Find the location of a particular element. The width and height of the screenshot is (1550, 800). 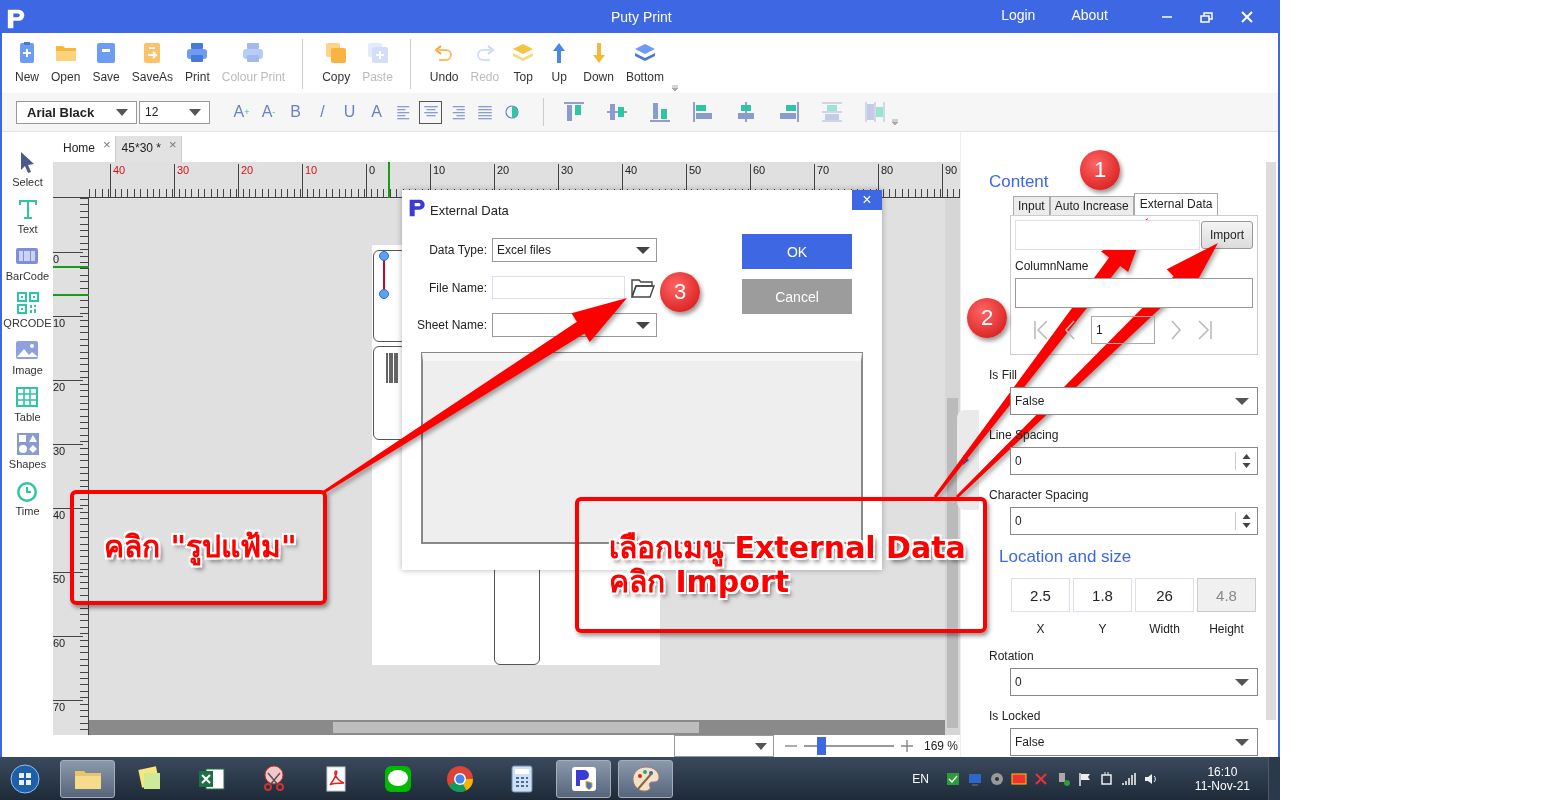

start-orb-icon is located at coordinates (25, 778).